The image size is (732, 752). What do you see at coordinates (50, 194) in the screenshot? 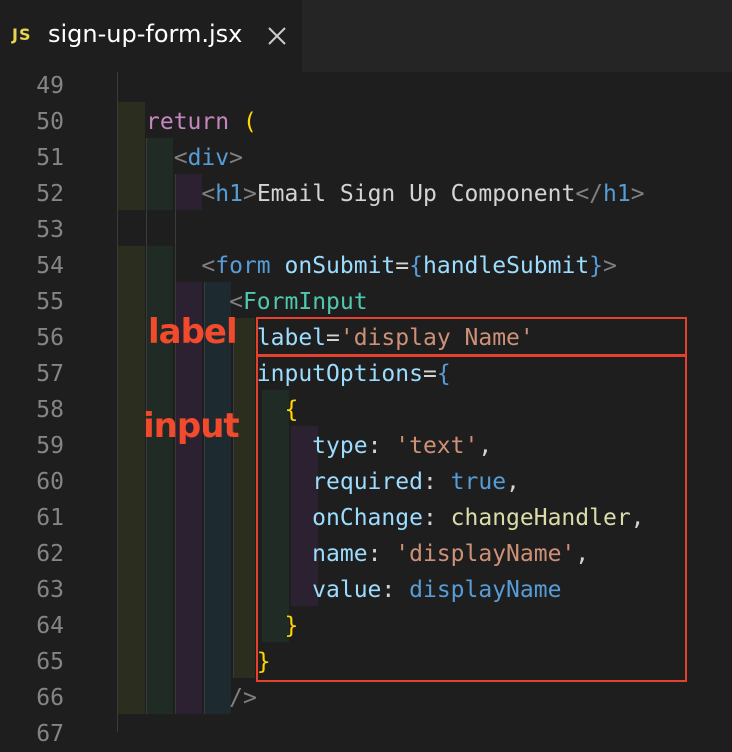
I see `line-number: 52` at bounding box center [50, 194].